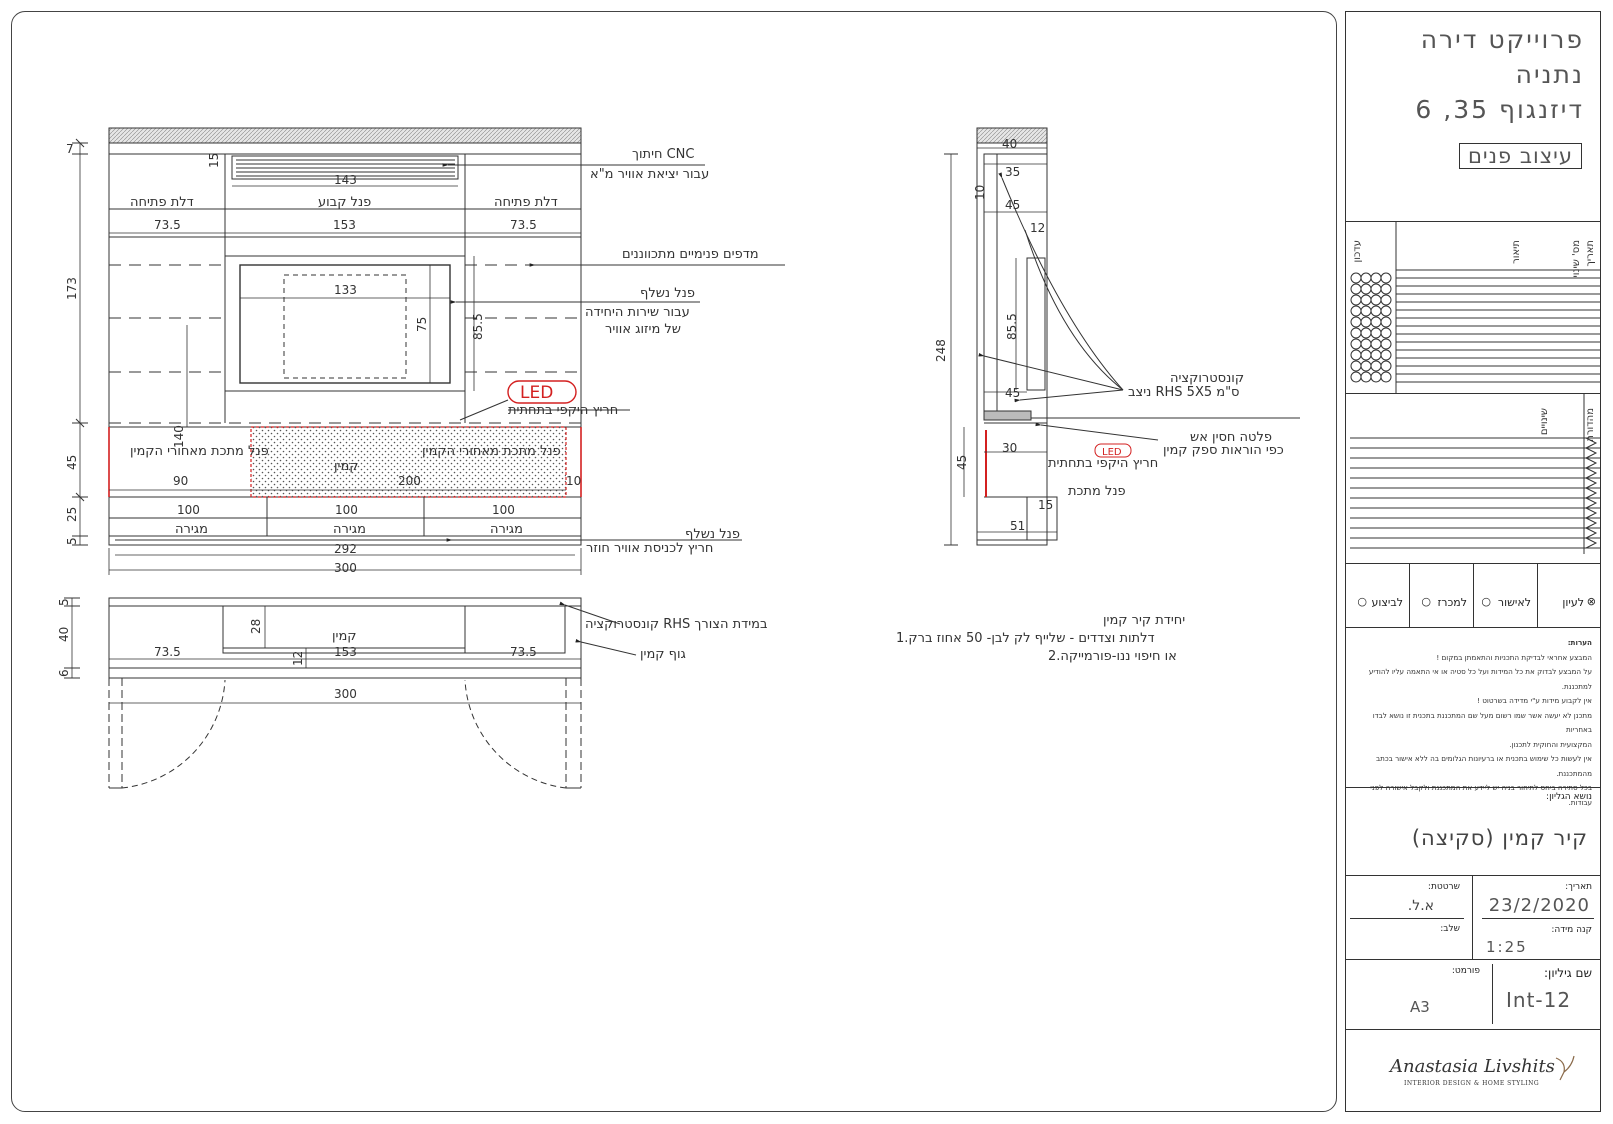 This screenshot has height=1124, width=1613. Describe the element at coordinates (503, 510) in the screenshot. I see `dim-100-c: 100` at that location.